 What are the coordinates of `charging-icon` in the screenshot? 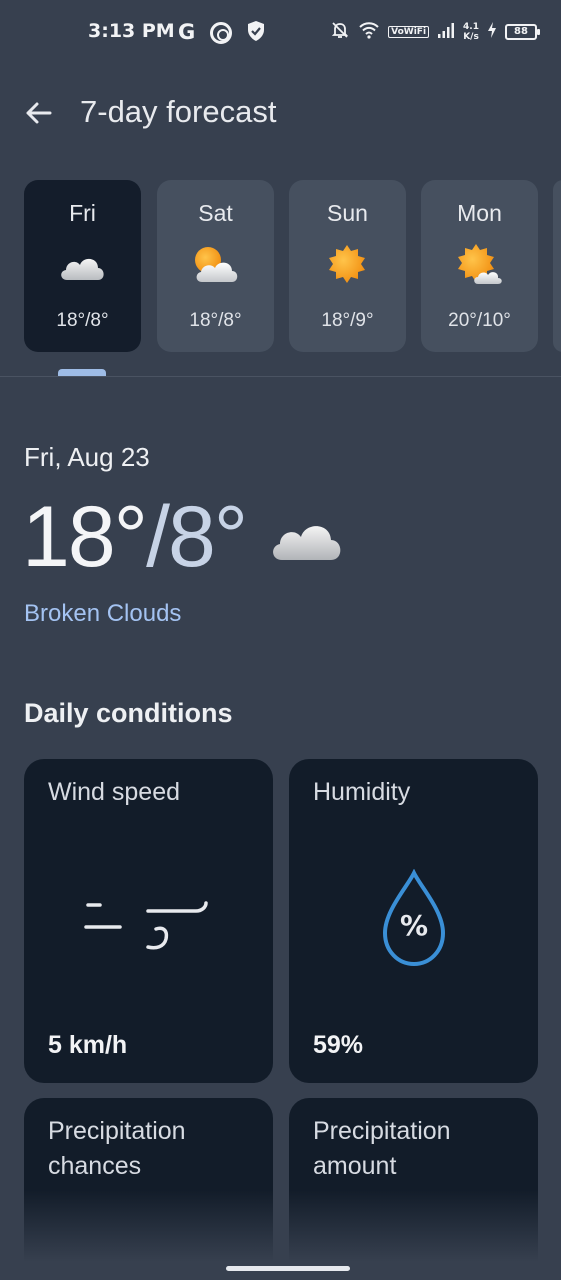 It's located at (492, 32).